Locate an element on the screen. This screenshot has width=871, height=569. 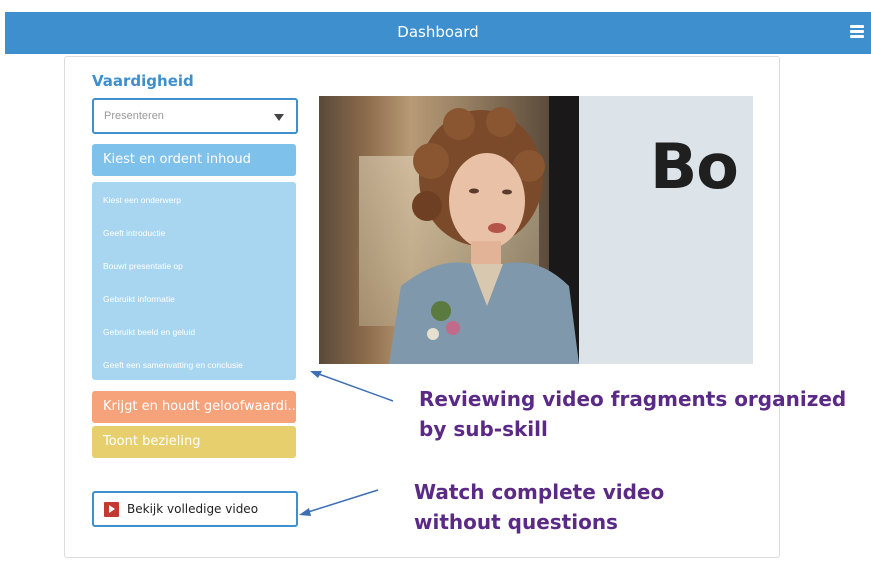
subskill-item: Bouwt presentatie op is located at coordinates (143, 266).